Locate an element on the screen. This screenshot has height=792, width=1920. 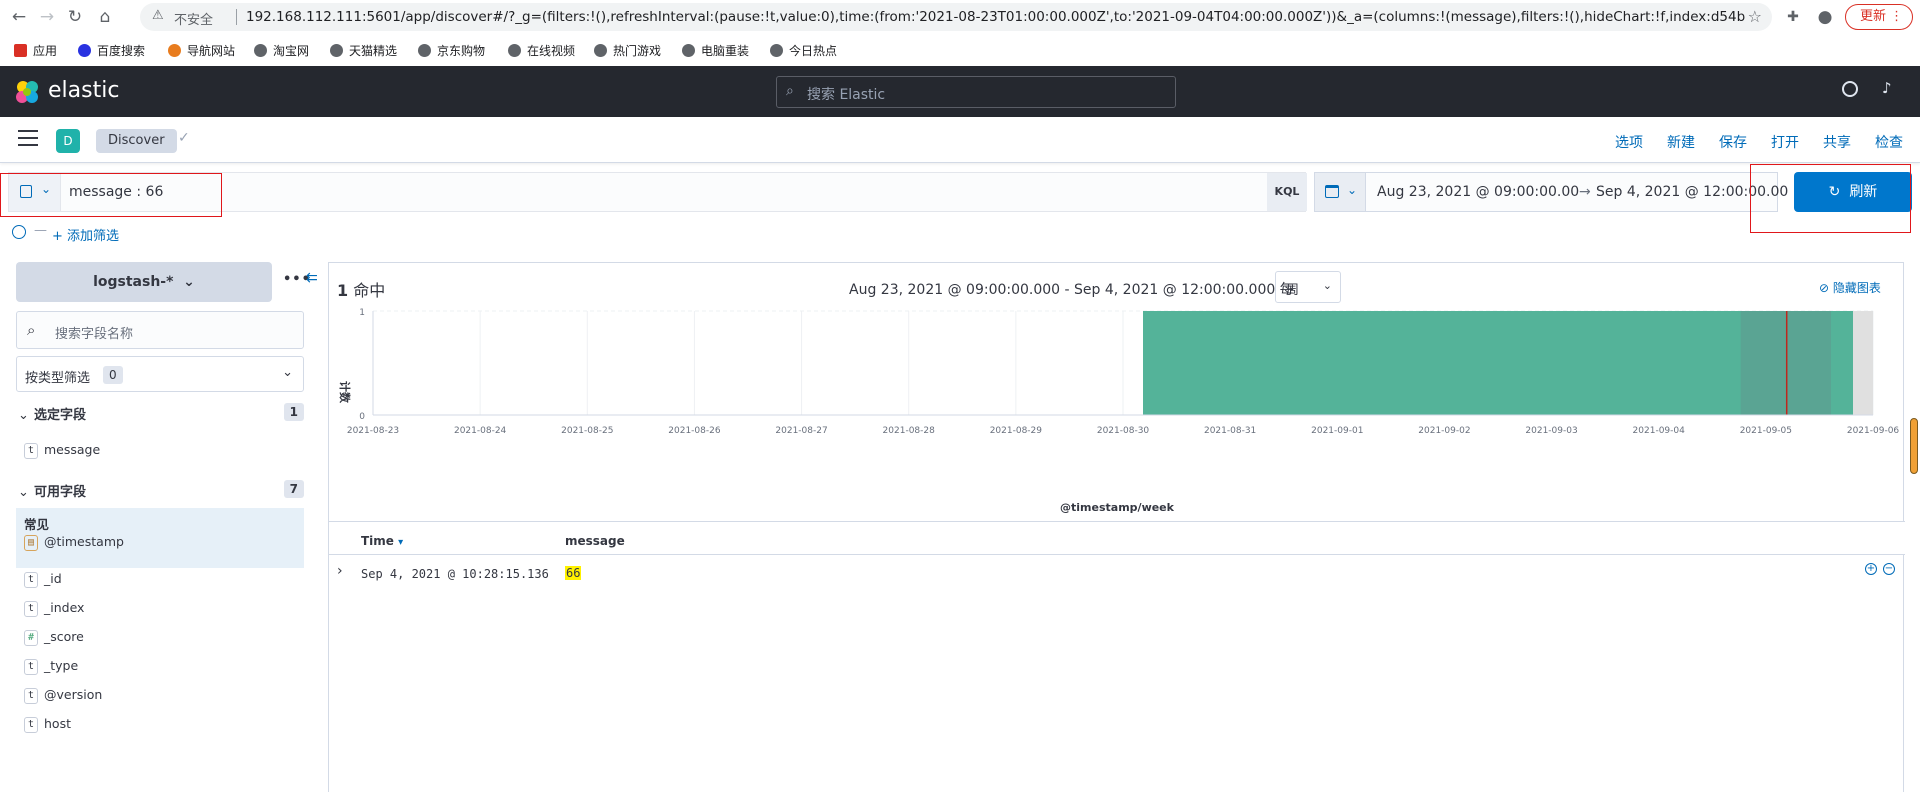
options-link: 选项 is located at coordinates (1629, 142).